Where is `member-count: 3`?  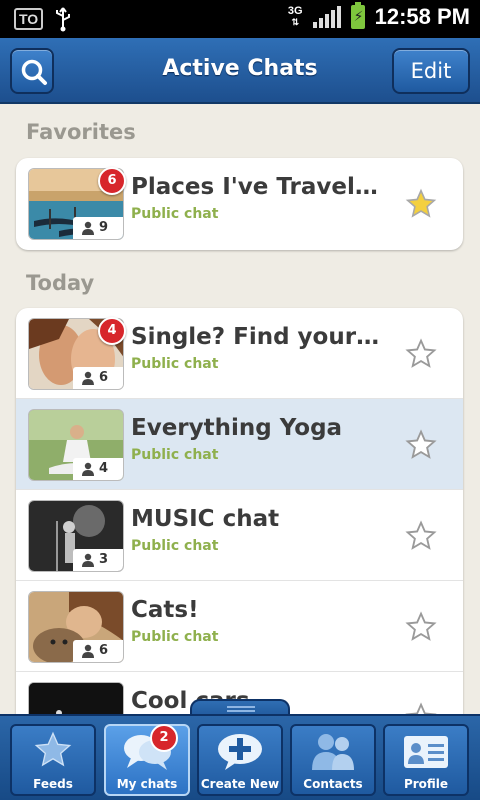
member-count: 3 is located at coordinates (98, 560).